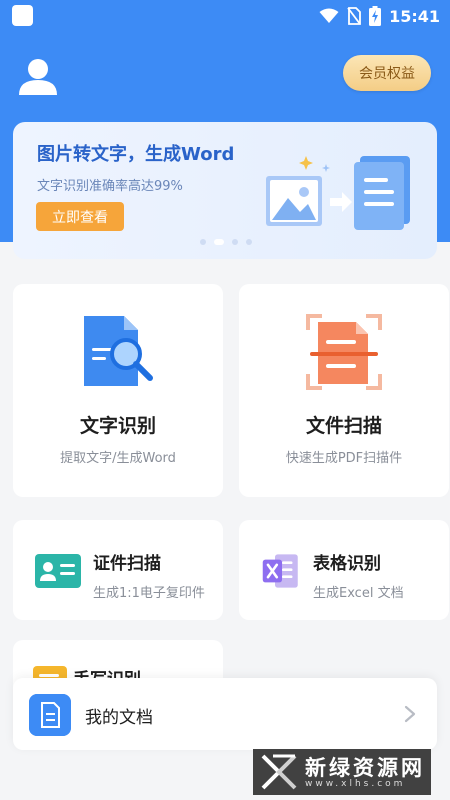 This screenshot has width=450, height=800. What do you see at coordinates (50, 715) in the screenshot?
I see `document-icon` at bounding box center [50, 715].